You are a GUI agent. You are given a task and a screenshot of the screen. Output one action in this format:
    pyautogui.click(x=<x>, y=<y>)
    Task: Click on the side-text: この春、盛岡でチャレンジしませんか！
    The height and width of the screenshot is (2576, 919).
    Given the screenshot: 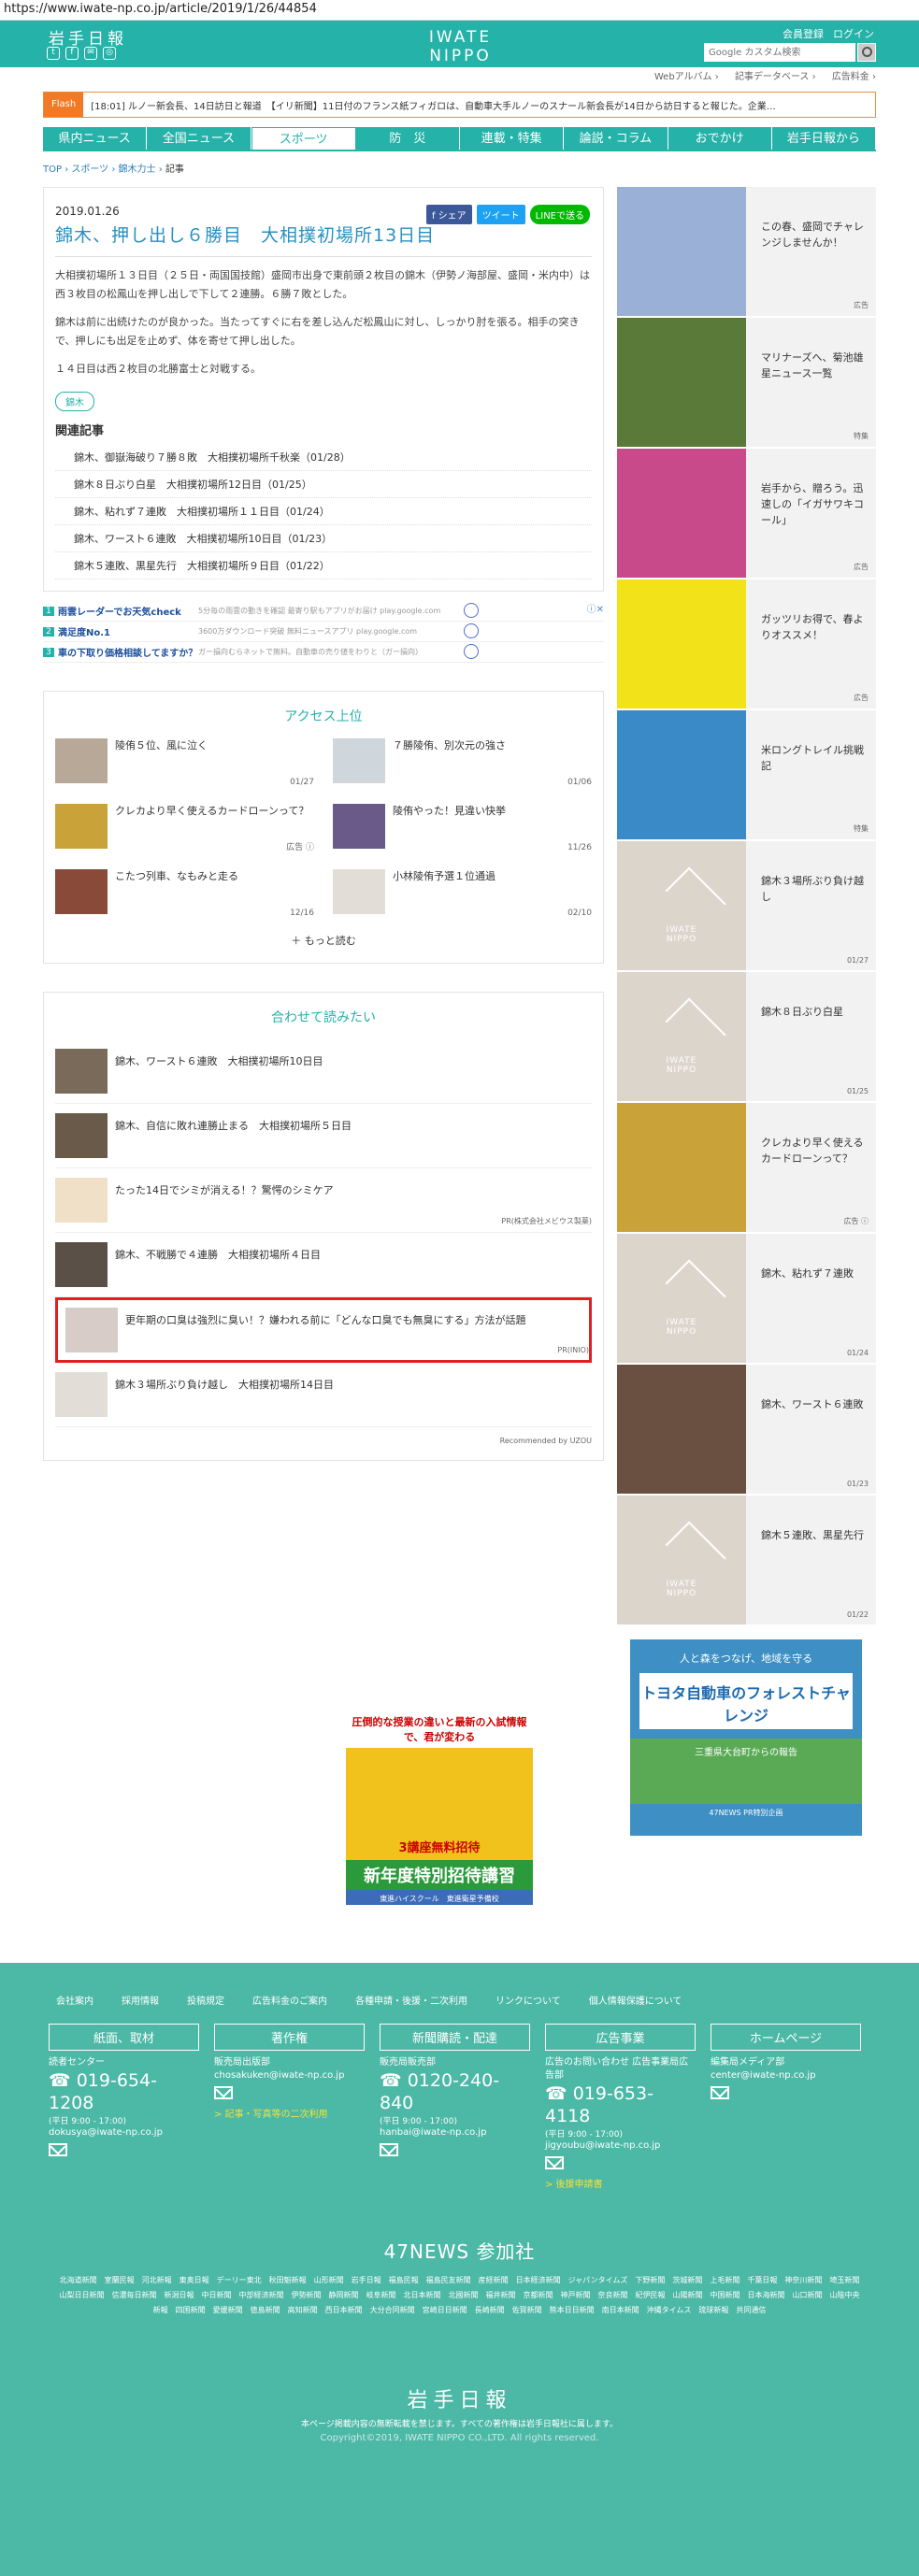 What is the action you would take?
    pyautogui.click(x=811, y=251)
    